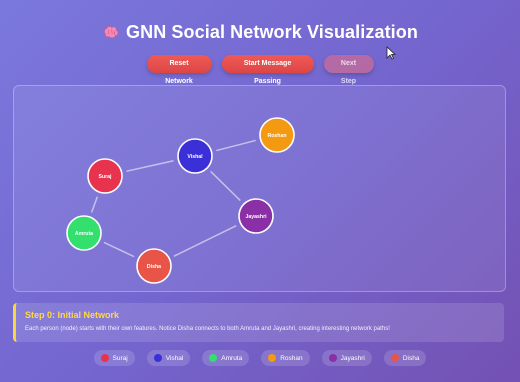 The image size is (520, 382). I want to click on node-label: Suraj, so click(106, 177).